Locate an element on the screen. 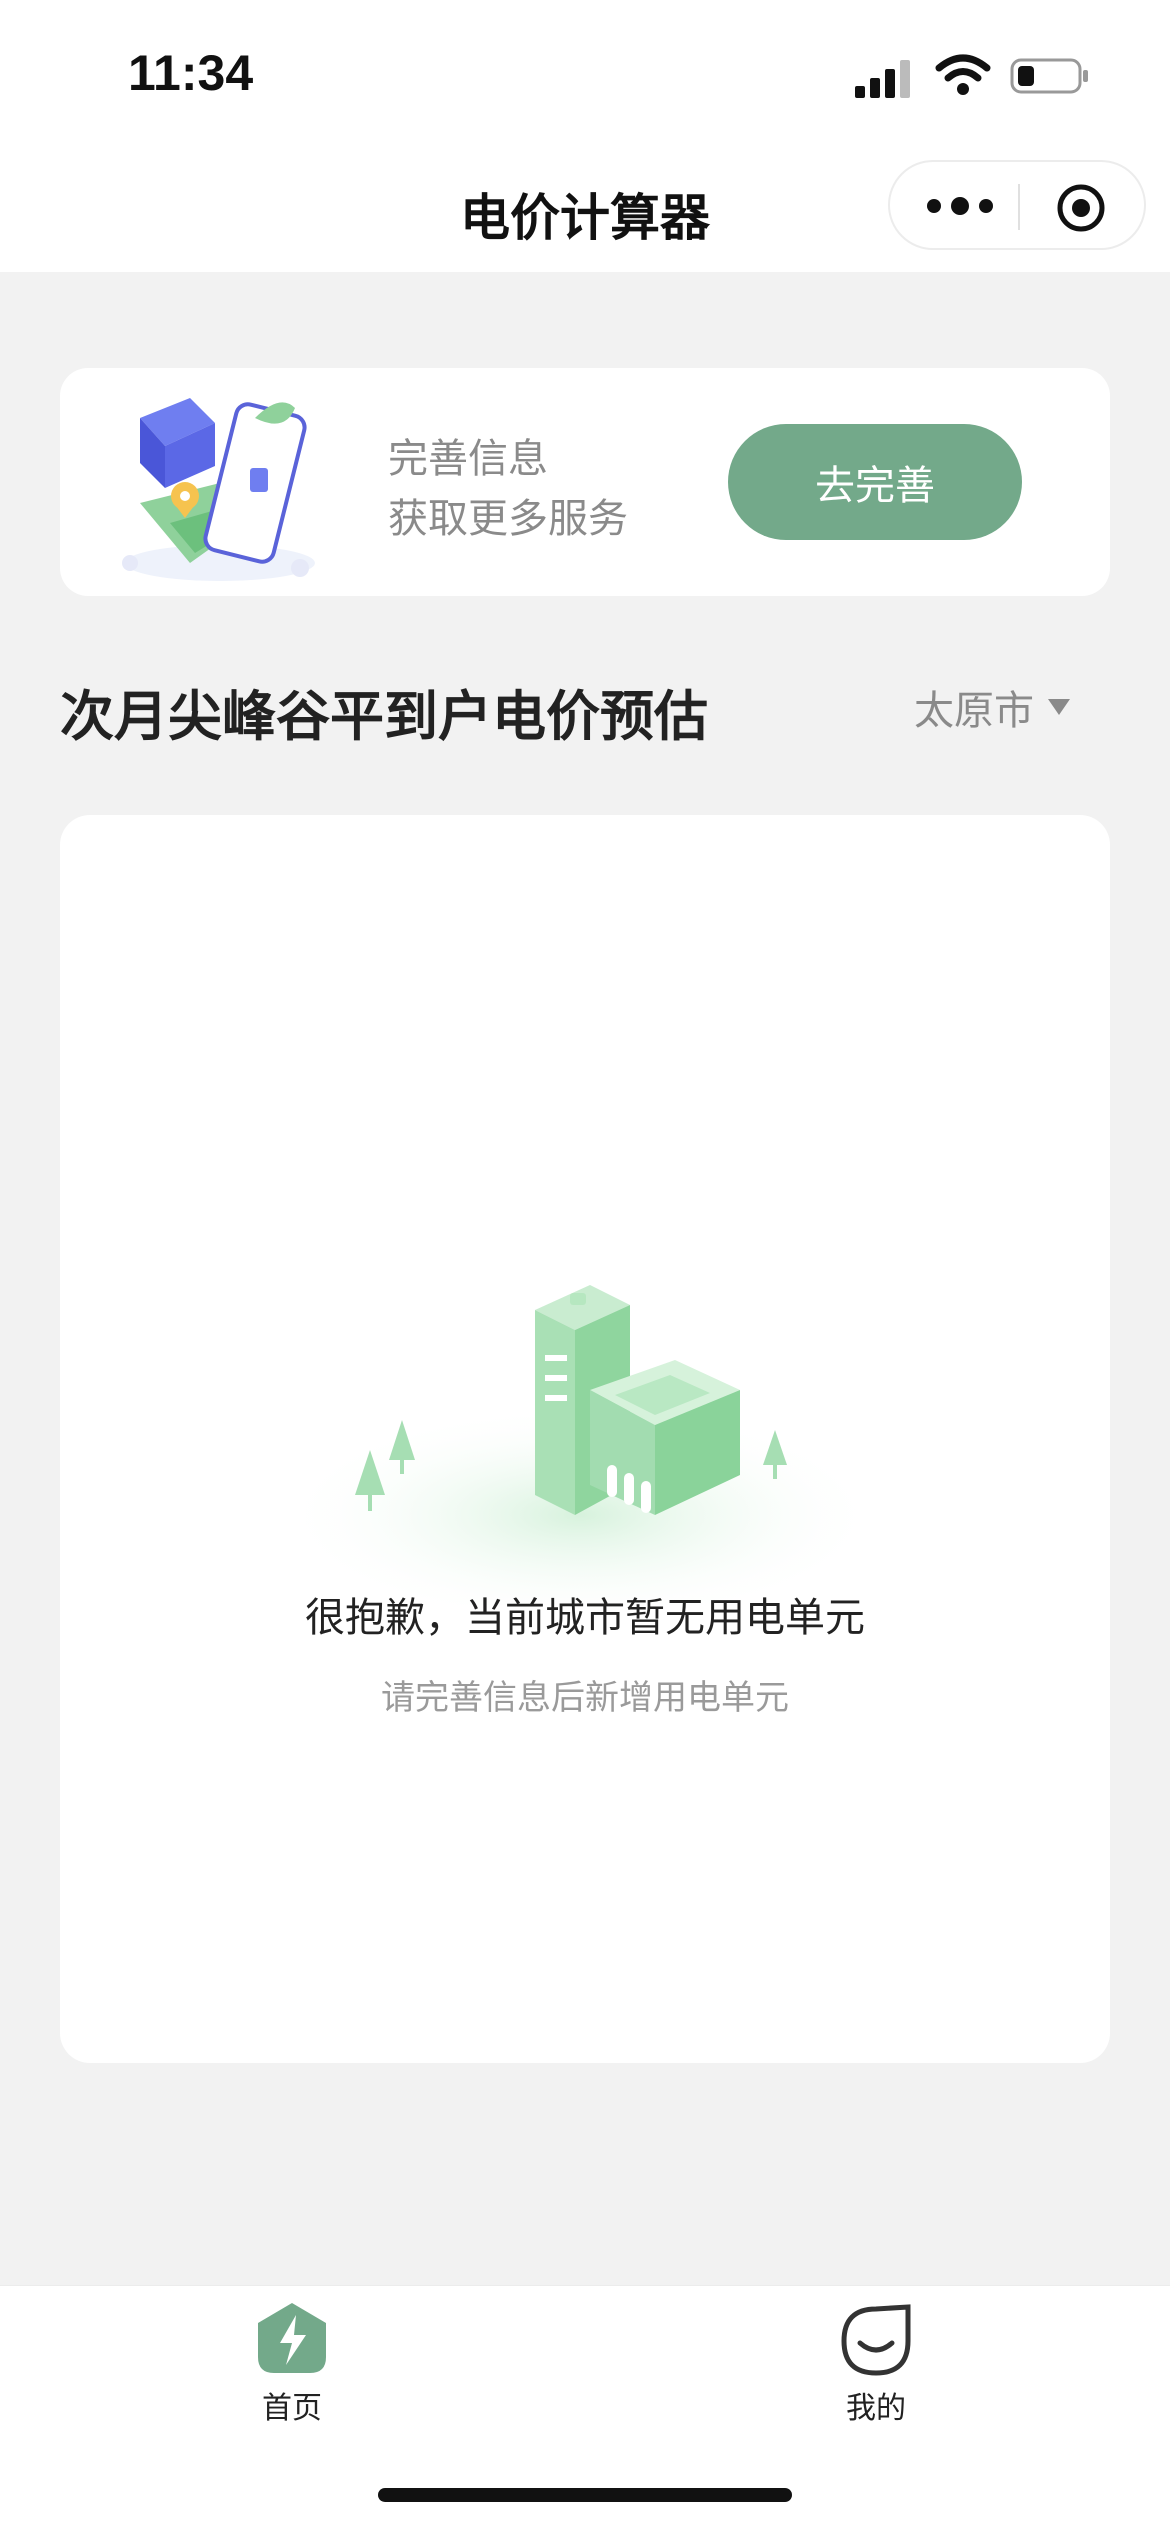 The image size is (1170, 2533). tab-home-label: 首页 is located at coordinates (292, 2408).